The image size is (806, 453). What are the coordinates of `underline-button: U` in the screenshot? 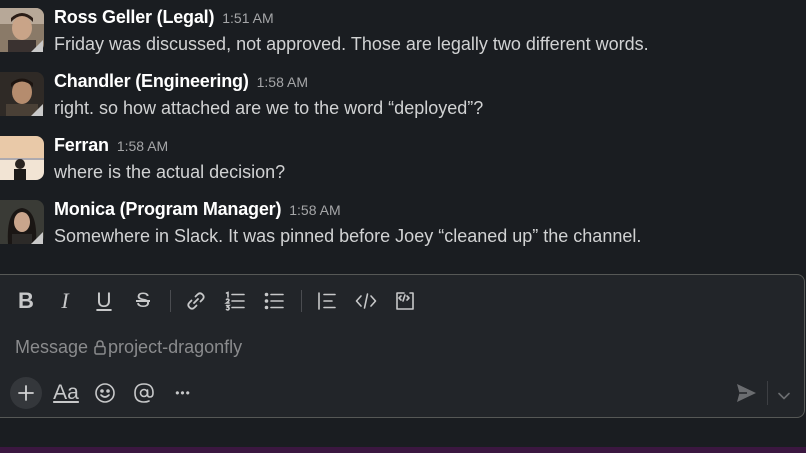 It's located at (104, 301).